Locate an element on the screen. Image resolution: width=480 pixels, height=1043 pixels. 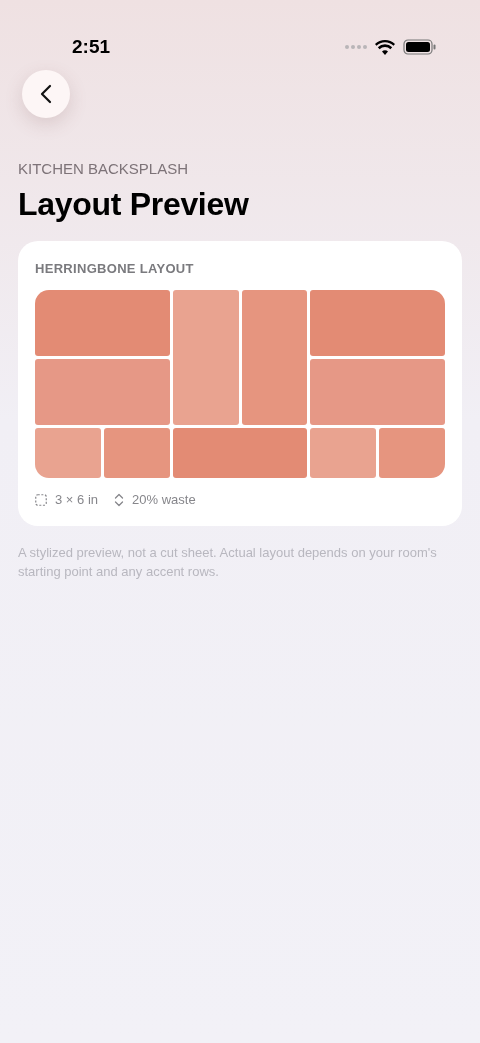
wifi-icon is located at coordinates (385, 47).